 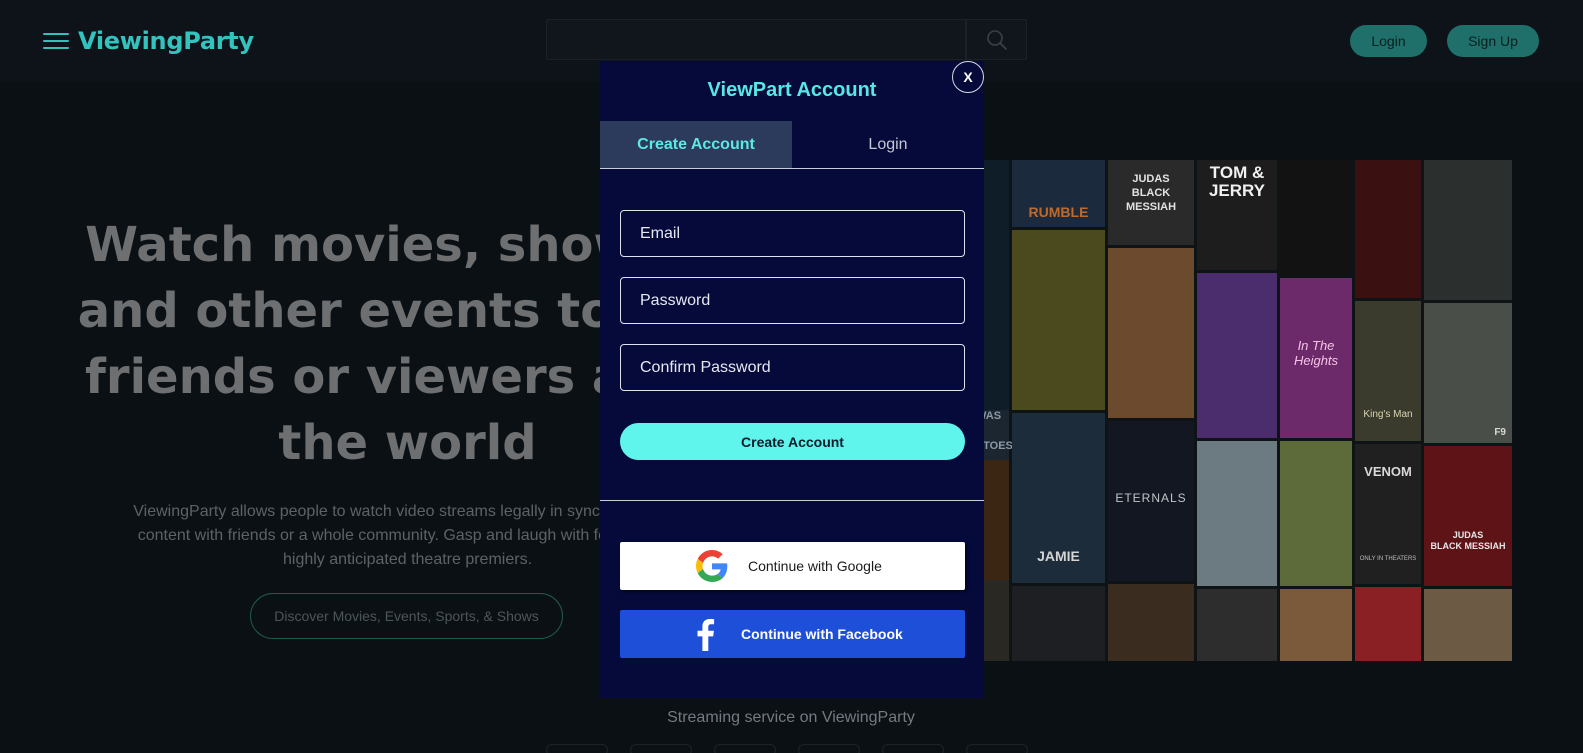 I want to click on poster: RUMBLE, so click(x=1058, y=193).